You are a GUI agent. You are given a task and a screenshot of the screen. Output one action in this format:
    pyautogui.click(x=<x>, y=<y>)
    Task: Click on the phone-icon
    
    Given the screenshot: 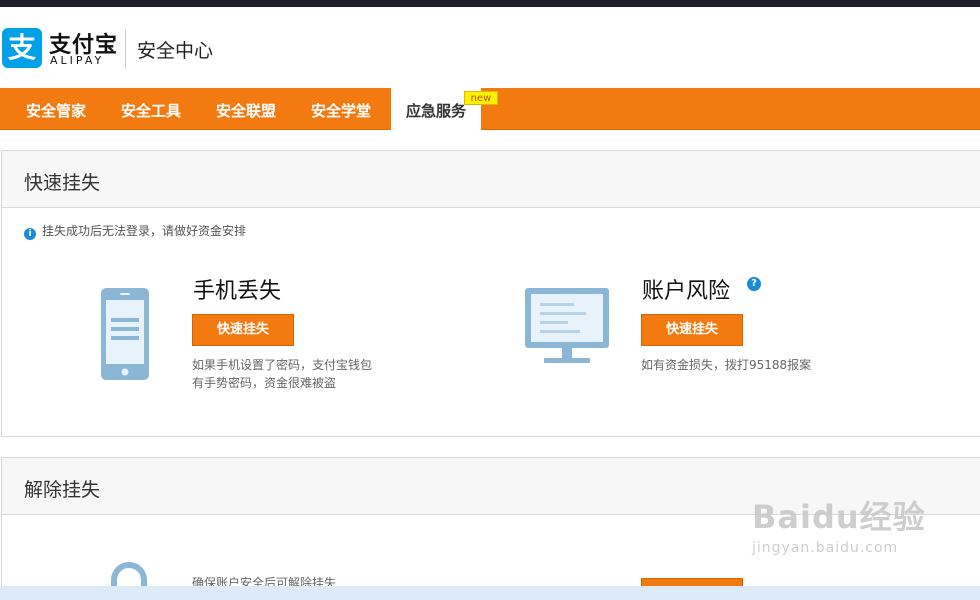 What is the action you would take?
    pyautogui.click(x=125, y=334)
    